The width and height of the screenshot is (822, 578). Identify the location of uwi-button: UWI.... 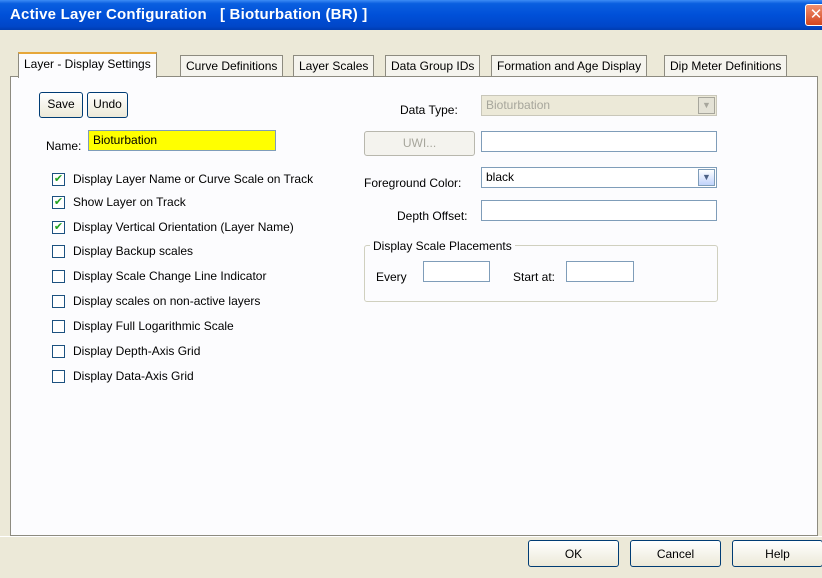
(419, 143).